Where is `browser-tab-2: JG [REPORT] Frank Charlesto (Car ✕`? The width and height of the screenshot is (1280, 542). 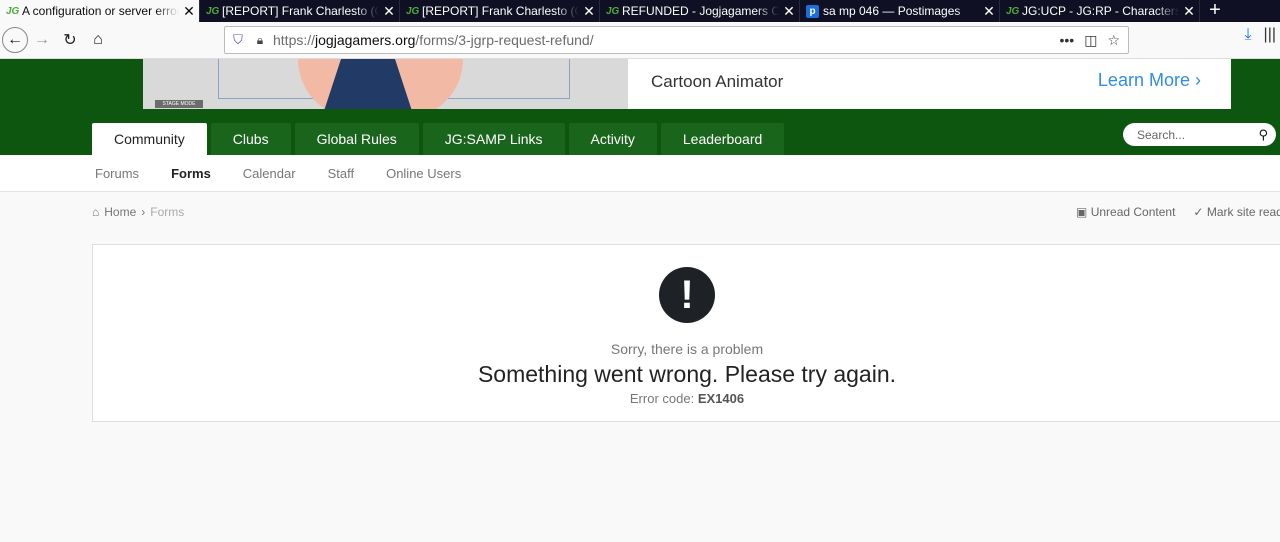 browser-tab-2: JG [REPORT] Frank Charlesto (Car ✕ is located at coordinates (300, 11).